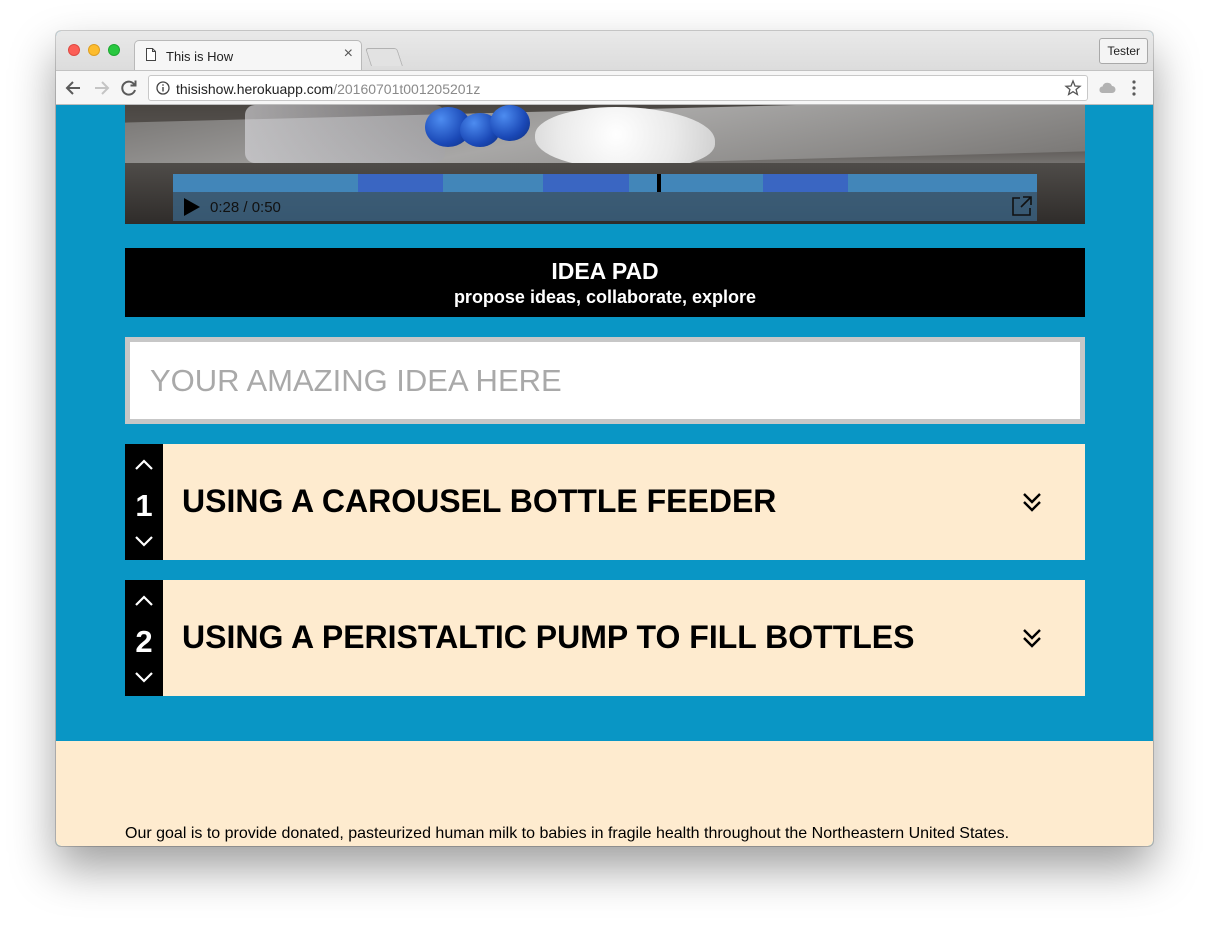 This screenshot has height=927, width=1209. What do you see at coordinates (1073, 88) in the screenshot?
I see `bookmark-star-icon` at bounding box center [1073, 88].